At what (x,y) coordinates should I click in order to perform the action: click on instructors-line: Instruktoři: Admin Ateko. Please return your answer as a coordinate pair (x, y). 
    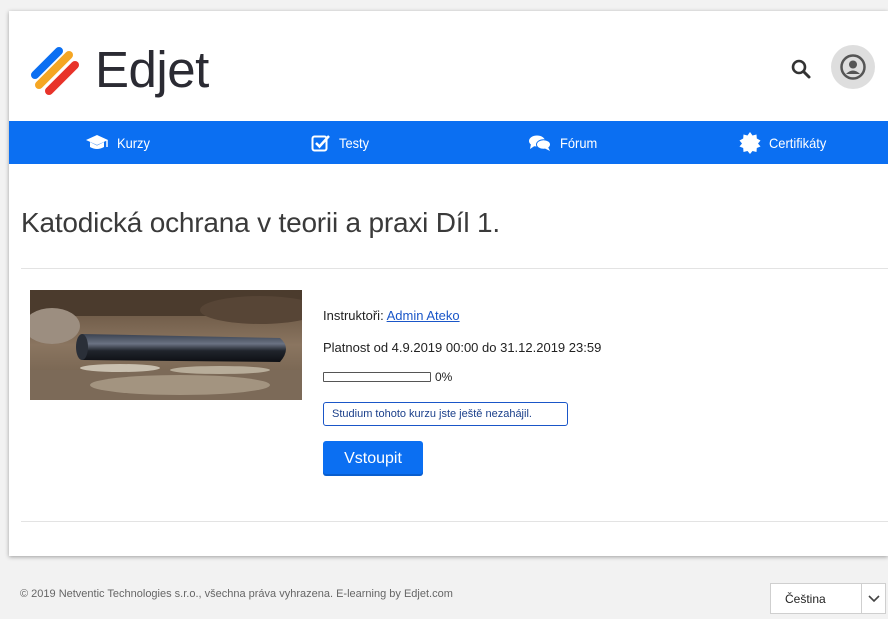
    Looking at the image, I should click on (391, 315).